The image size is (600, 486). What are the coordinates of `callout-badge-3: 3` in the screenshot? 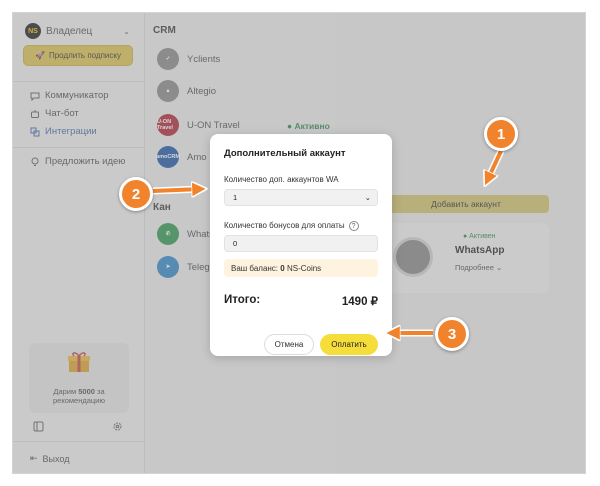 It's located at (452, 334).